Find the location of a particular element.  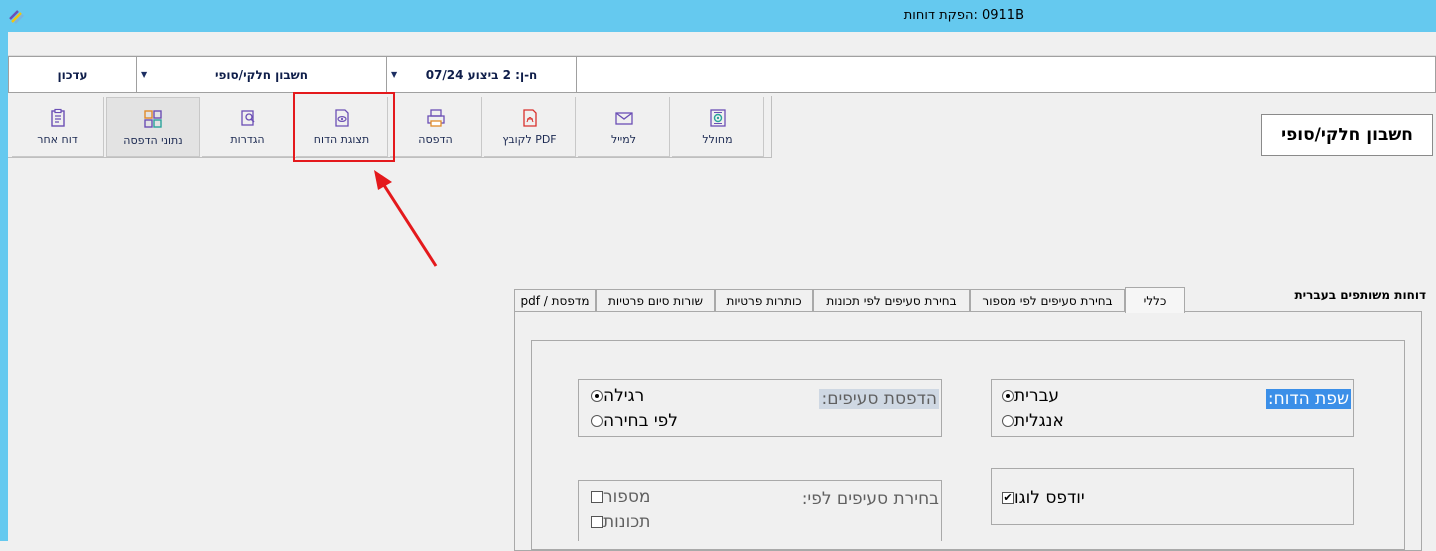

generator-gear-icon is located at coordinates (717, 118).